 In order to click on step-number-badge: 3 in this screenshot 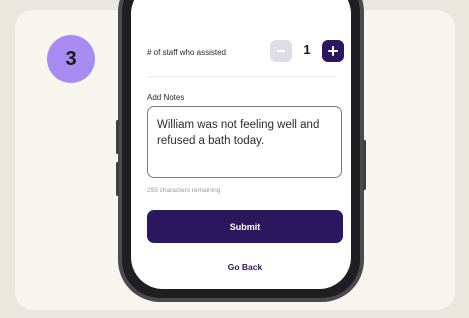, I will do `click(71, 59)`.